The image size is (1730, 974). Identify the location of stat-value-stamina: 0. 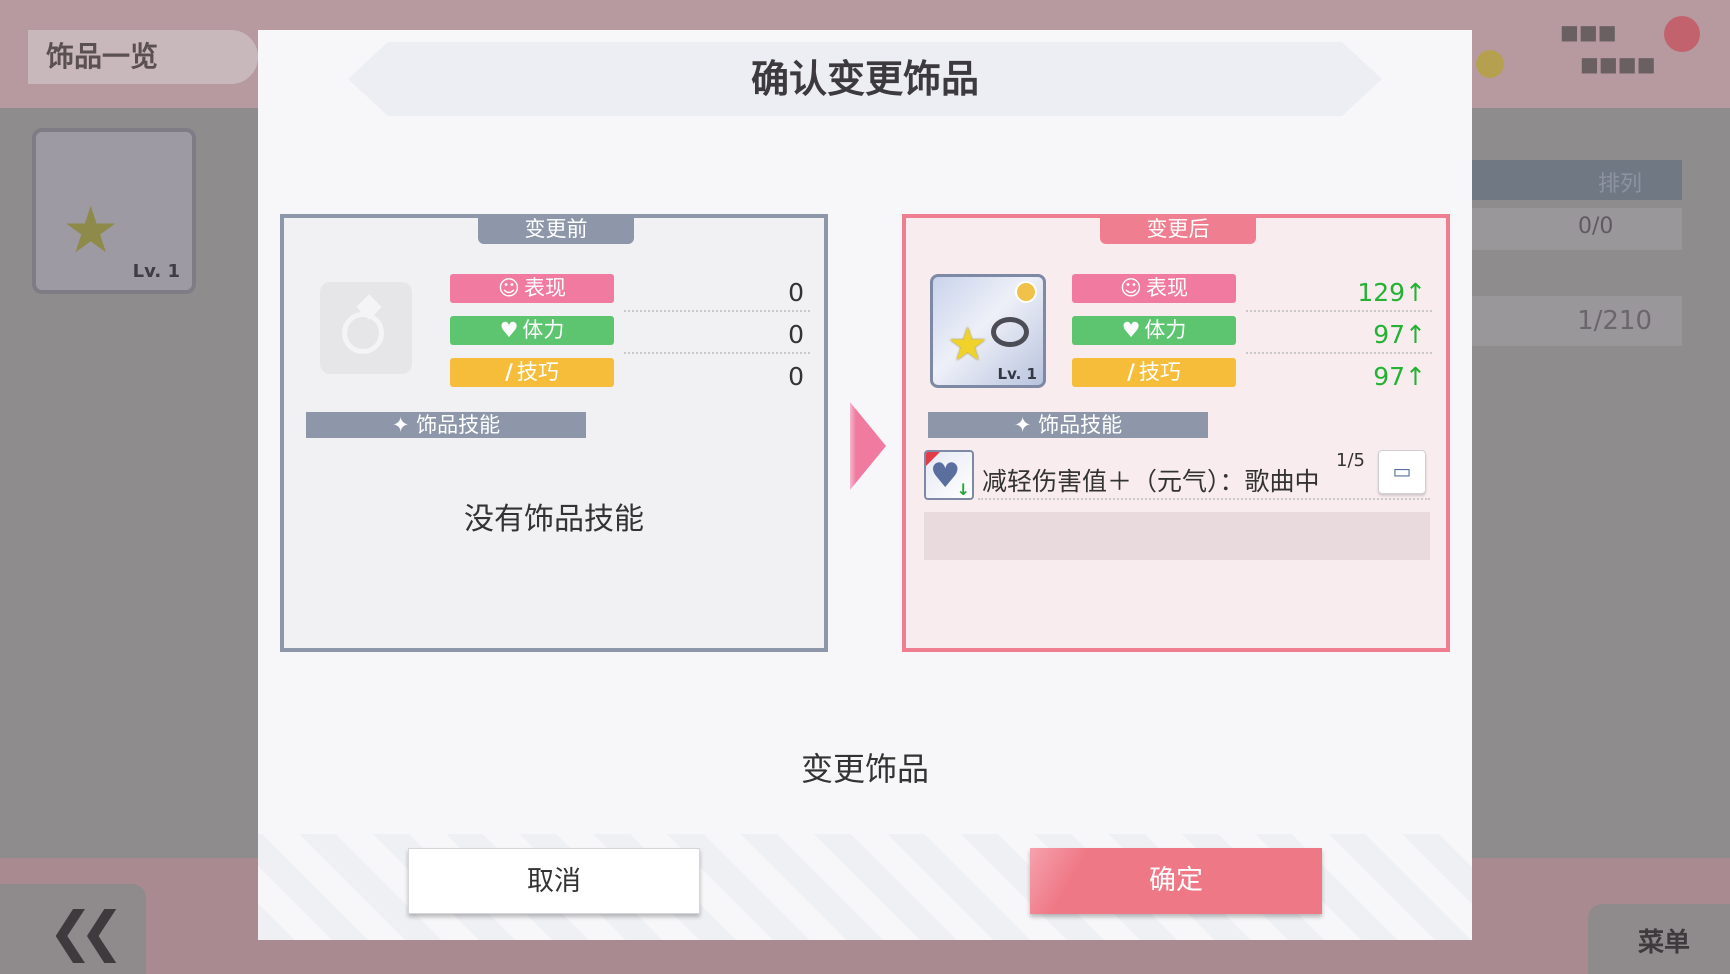
(796, 334).